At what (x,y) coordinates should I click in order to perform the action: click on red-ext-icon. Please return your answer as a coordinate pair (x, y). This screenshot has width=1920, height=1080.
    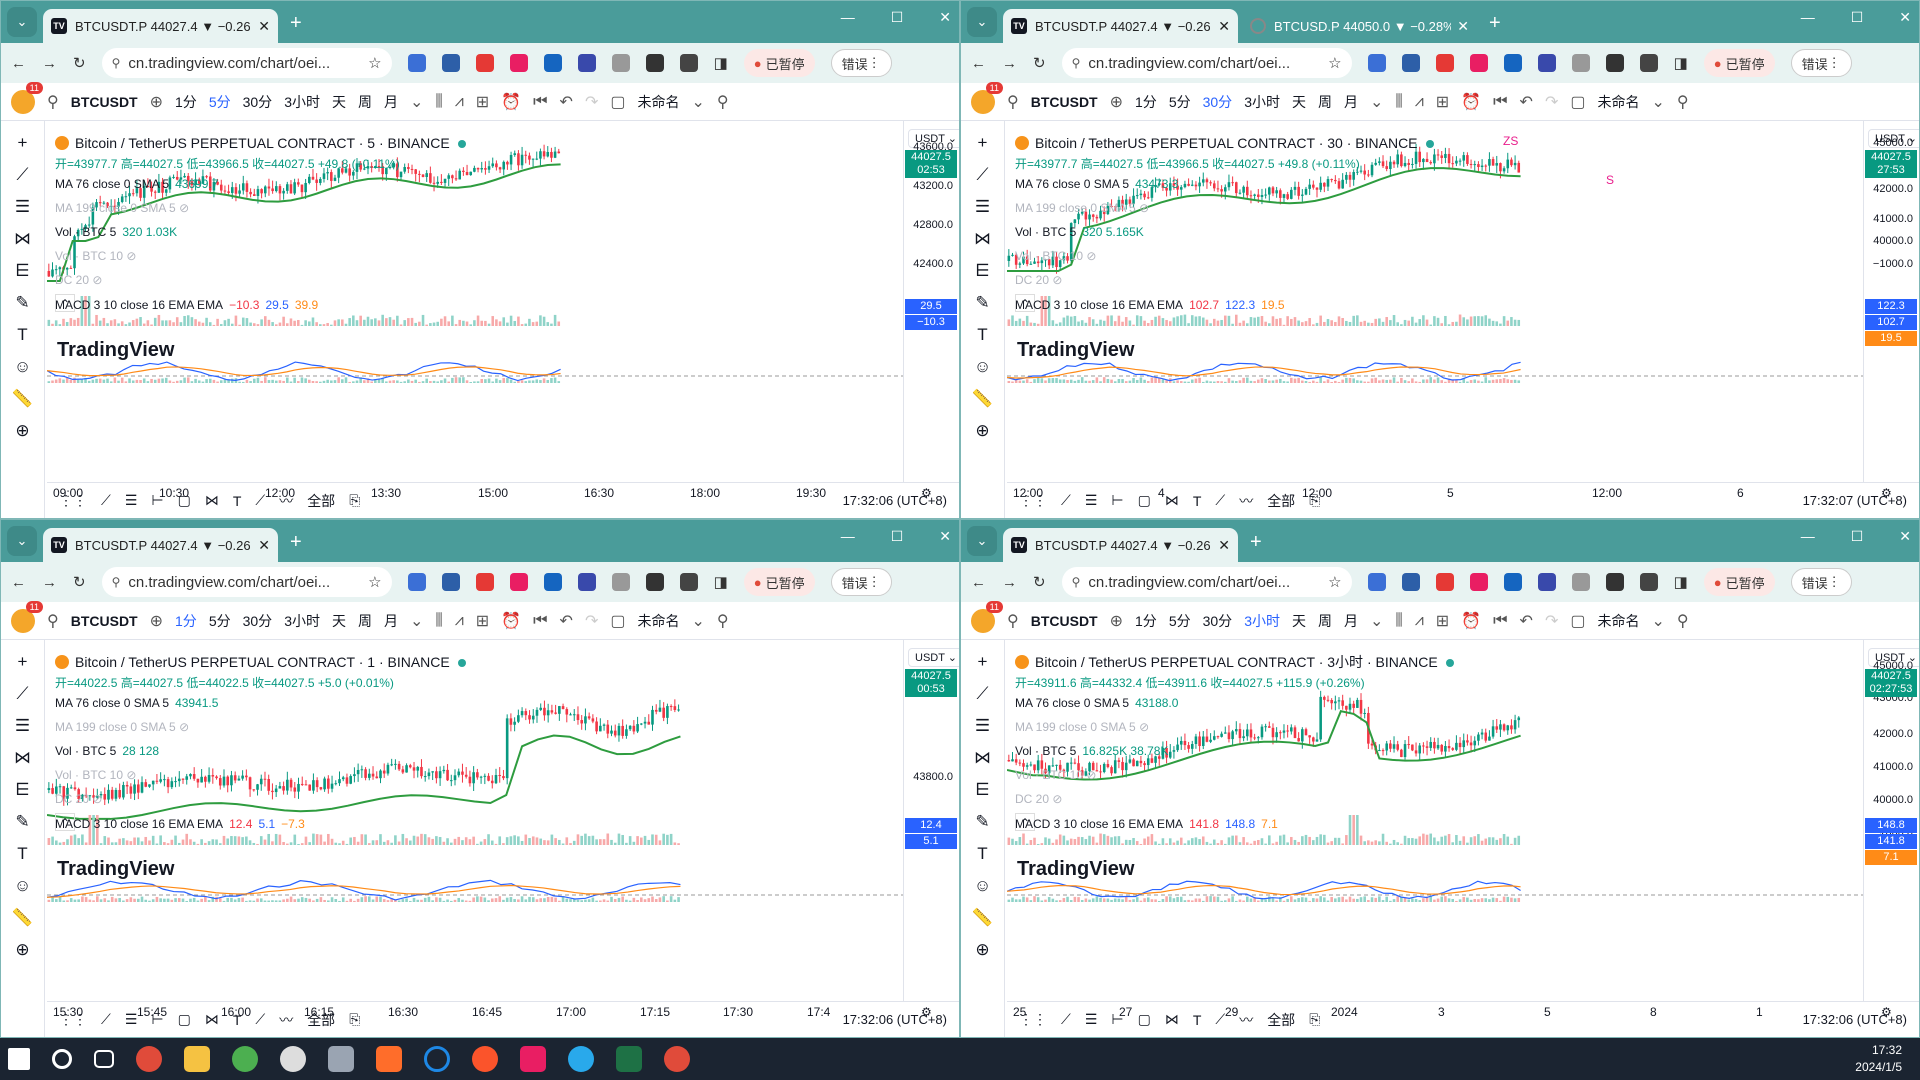
    Looking at the image, I should click on (1444, 582).